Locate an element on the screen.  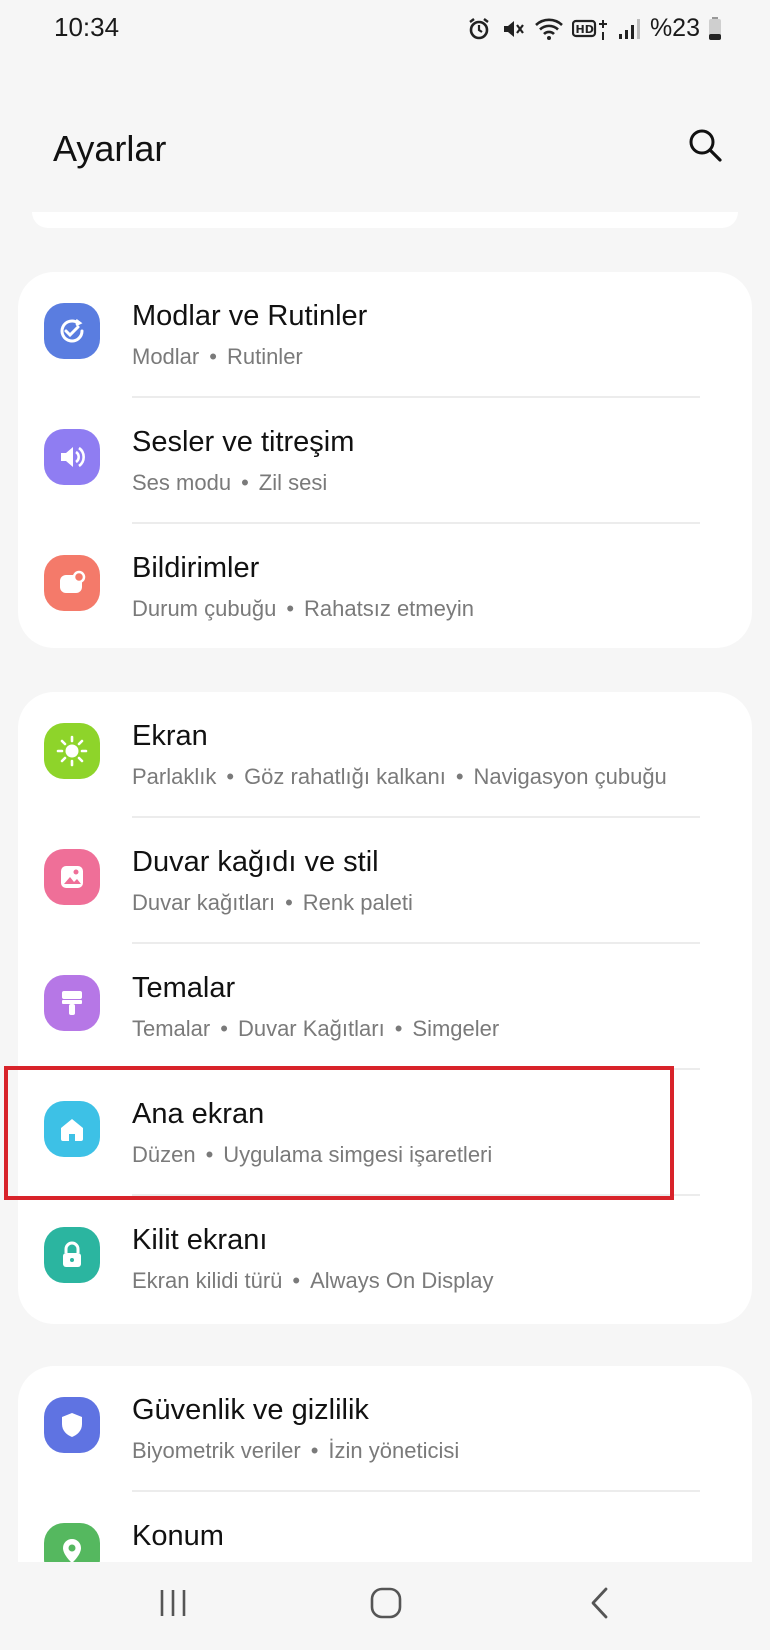
recents-button is located at coordinates (173, 1605).